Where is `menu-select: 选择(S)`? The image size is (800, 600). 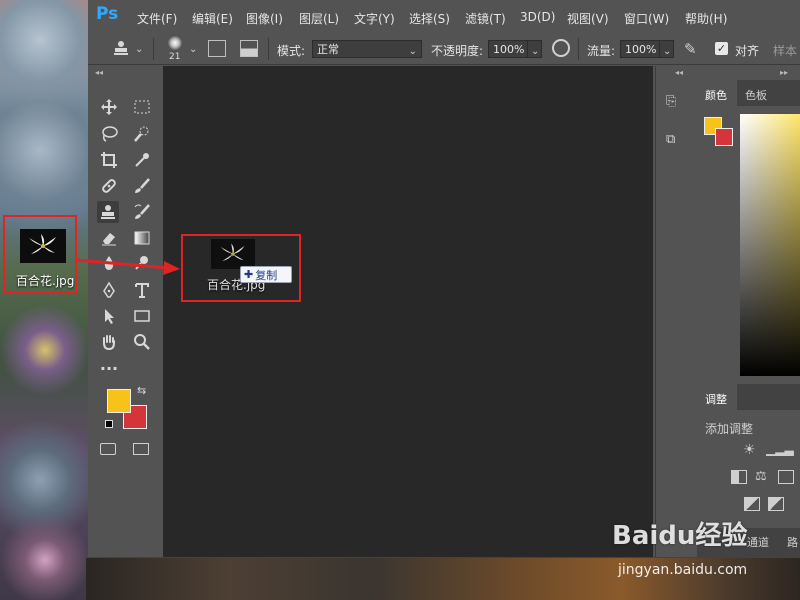
menu-select: 选择(S) is located at coordinates (429, 18).